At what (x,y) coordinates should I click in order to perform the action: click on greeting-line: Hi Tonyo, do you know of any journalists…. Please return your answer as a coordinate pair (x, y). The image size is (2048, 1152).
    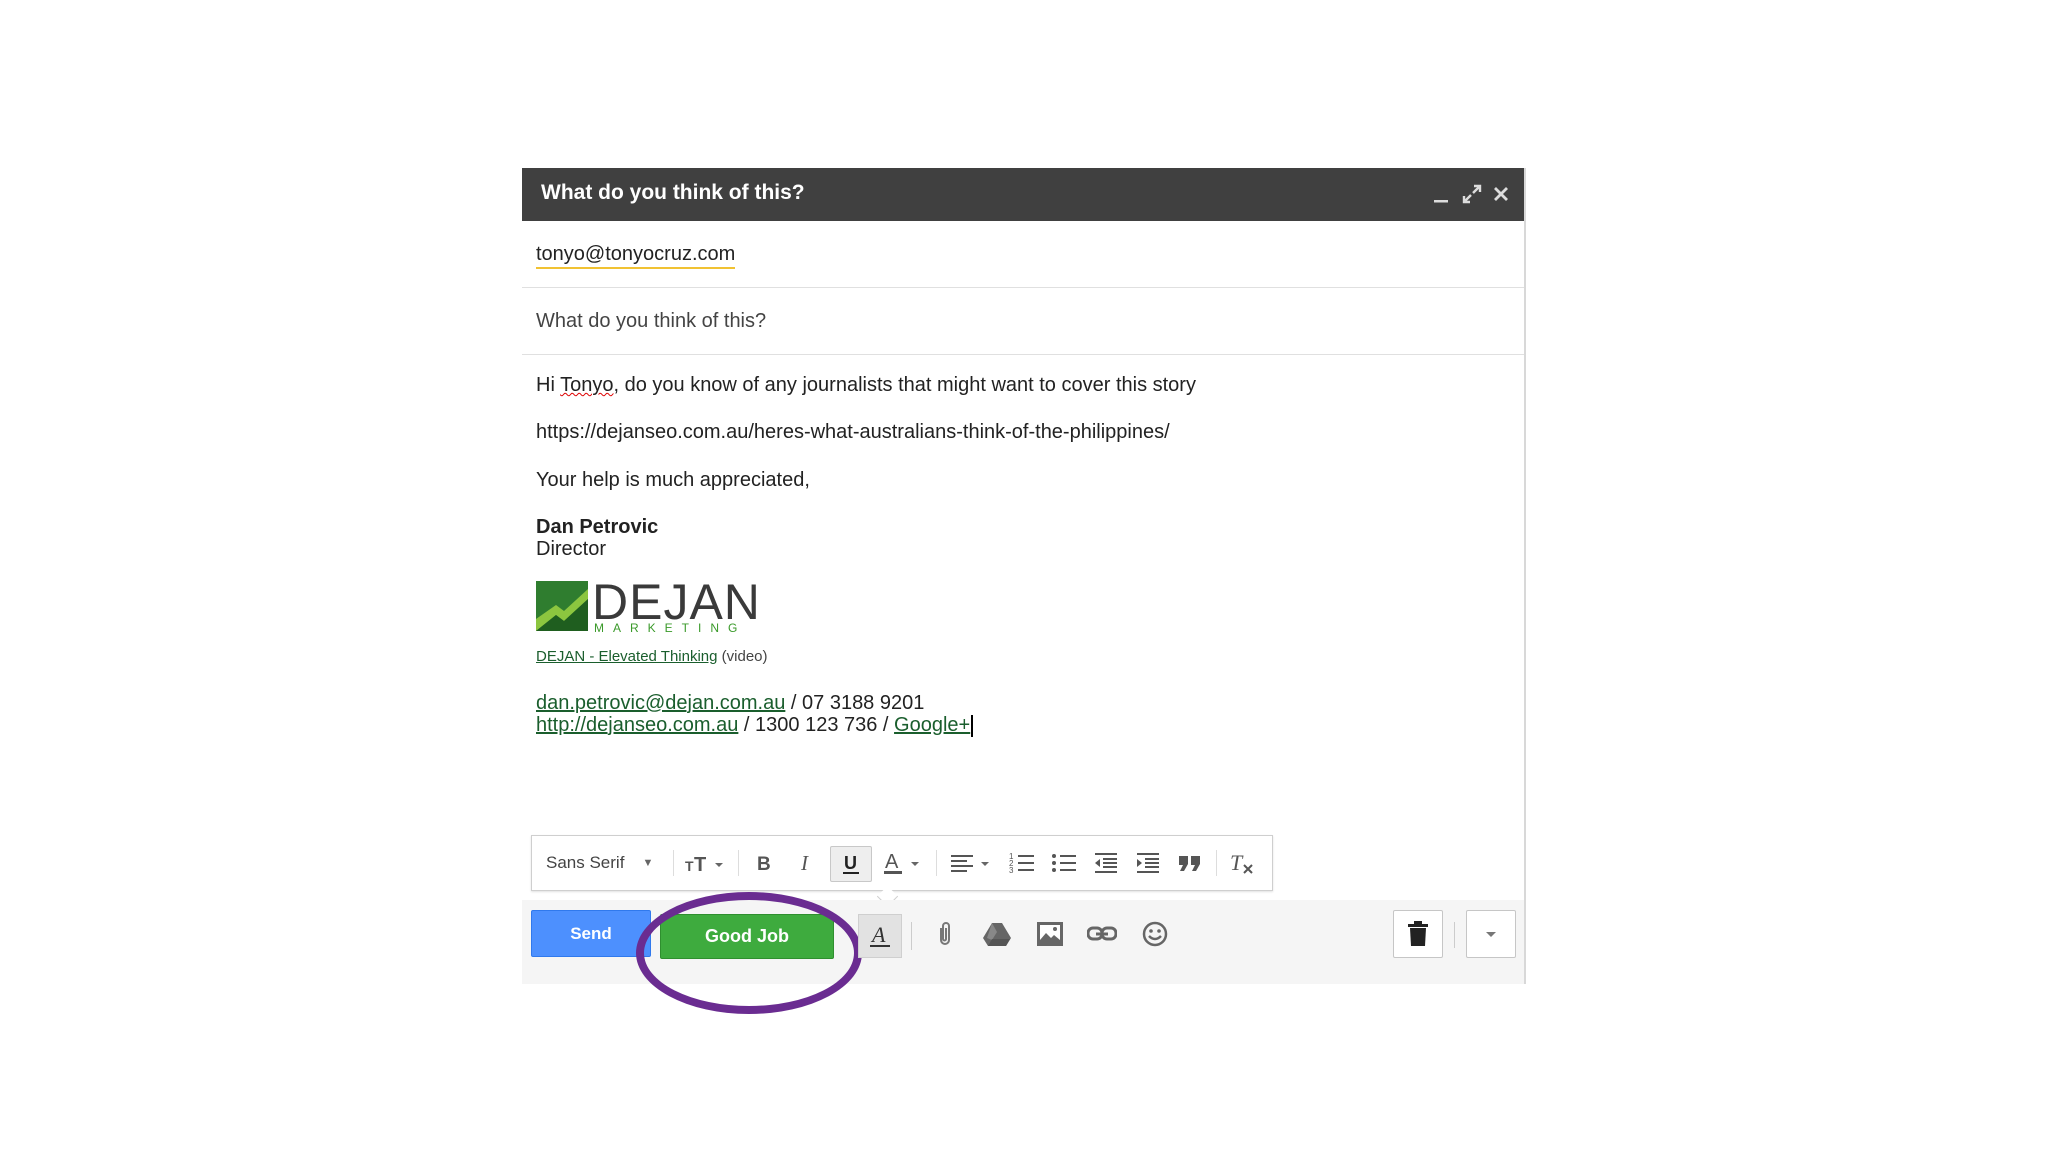
    Looking at the image, I should click on (866, 385).